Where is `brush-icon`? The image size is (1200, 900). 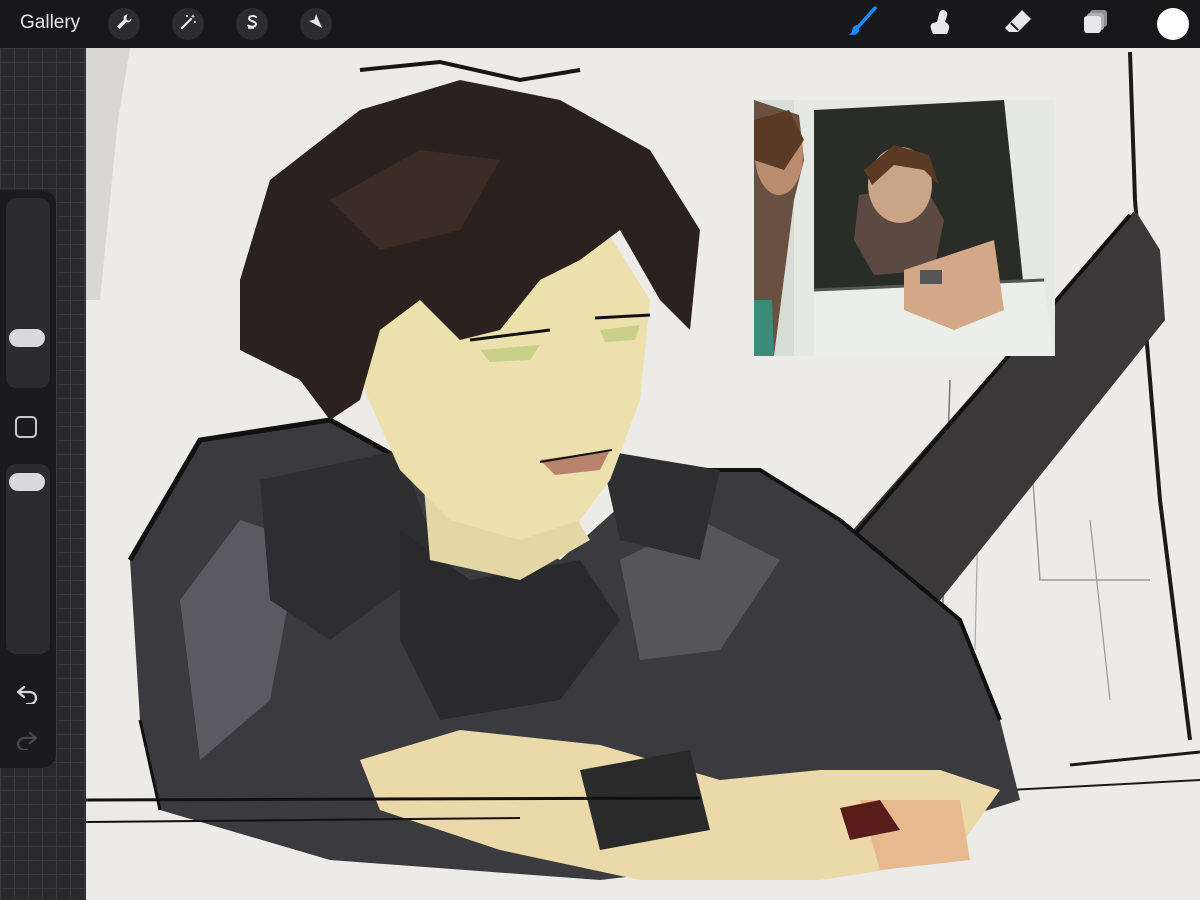 brush-icon is located at coordinates (862, 24).